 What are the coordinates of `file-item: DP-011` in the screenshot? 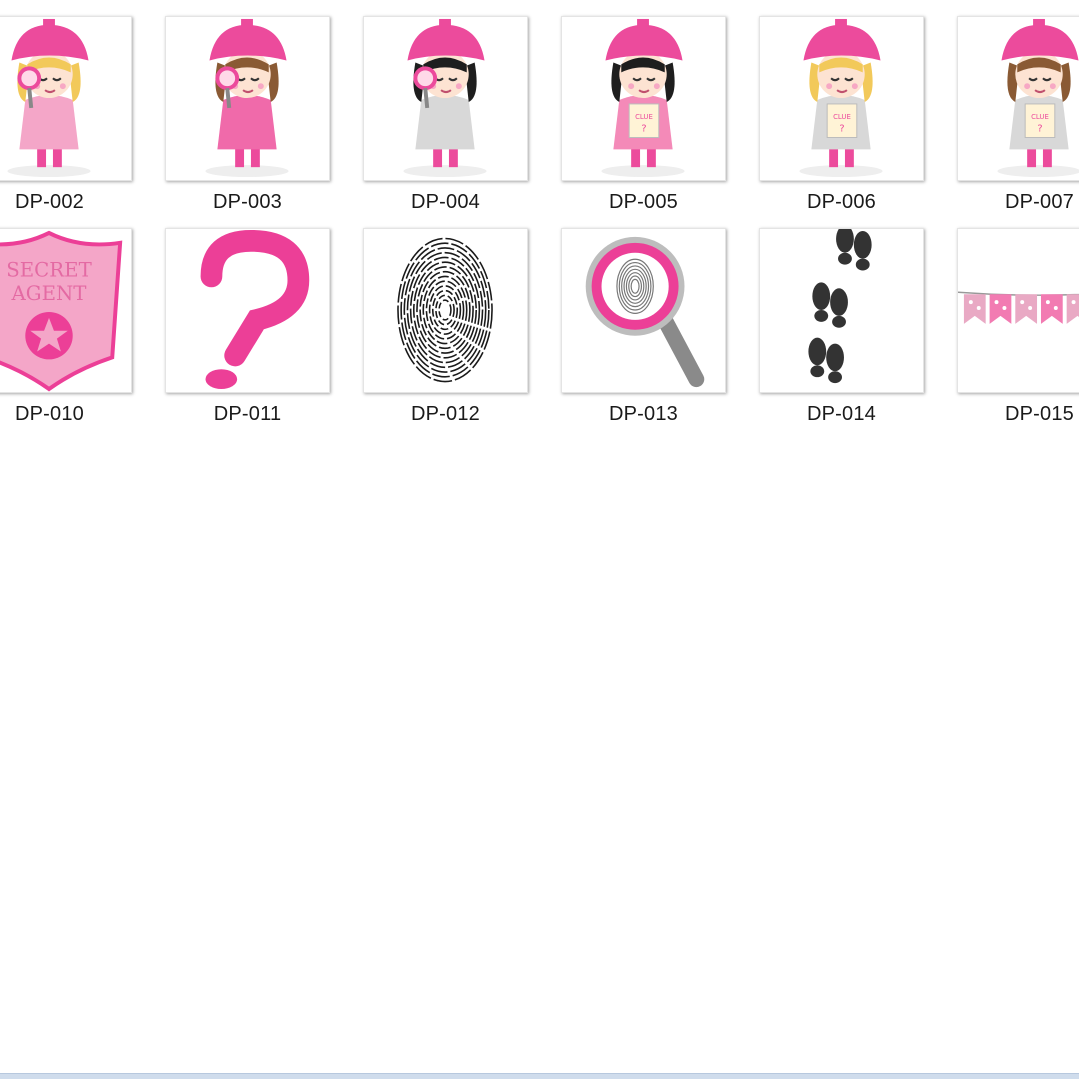 It's located at (247, 334).